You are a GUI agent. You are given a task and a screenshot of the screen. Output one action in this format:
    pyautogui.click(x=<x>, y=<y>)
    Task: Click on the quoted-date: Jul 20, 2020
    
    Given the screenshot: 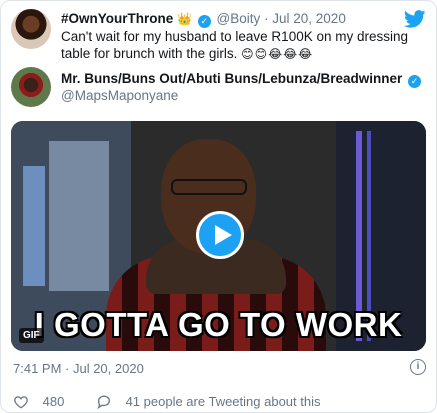 What is the action you would take?
    pyautogui.click(x=309, y=18)
    